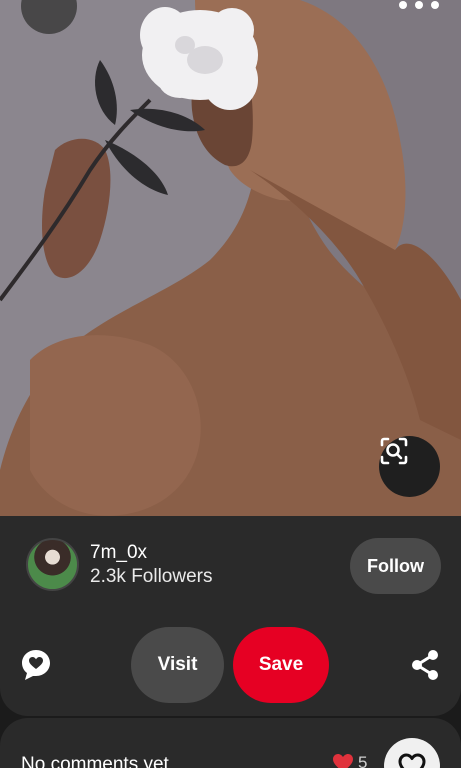  What do you see at coordinates (394, 451) in the screenshot?
I see `visual-search-icon` at bounding box center [394, 451].